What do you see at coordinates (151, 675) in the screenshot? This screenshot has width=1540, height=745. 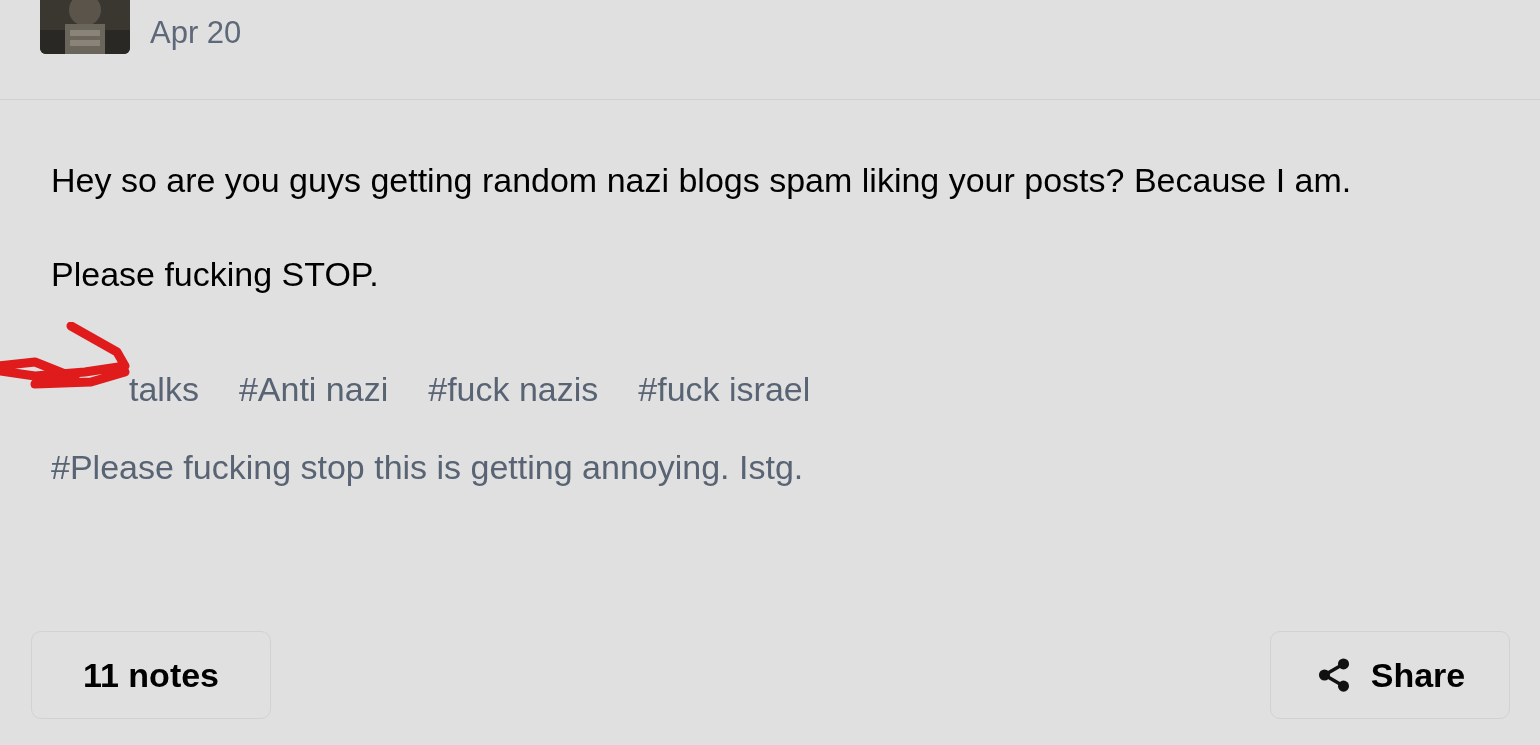 I see `notes-button: 11 notes` at bounding box center [151, 675].